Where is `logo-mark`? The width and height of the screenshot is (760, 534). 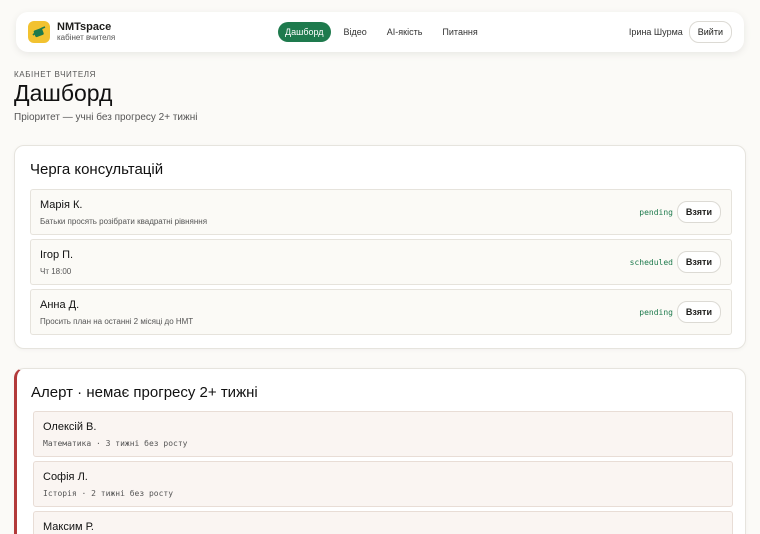
logo-mark is located at coordinates (39, 32).